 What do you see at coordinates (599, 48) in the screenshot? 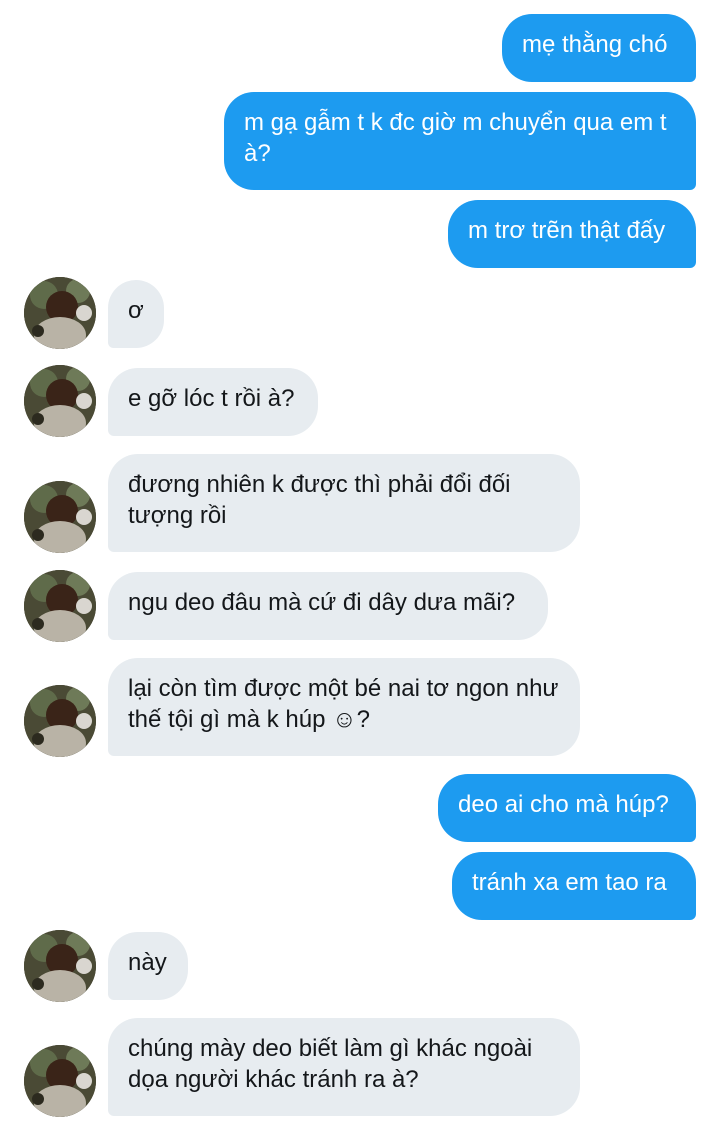
I see `message-bubble-outgoing: mẹ thằng chó` at bounding box center [599, 48].